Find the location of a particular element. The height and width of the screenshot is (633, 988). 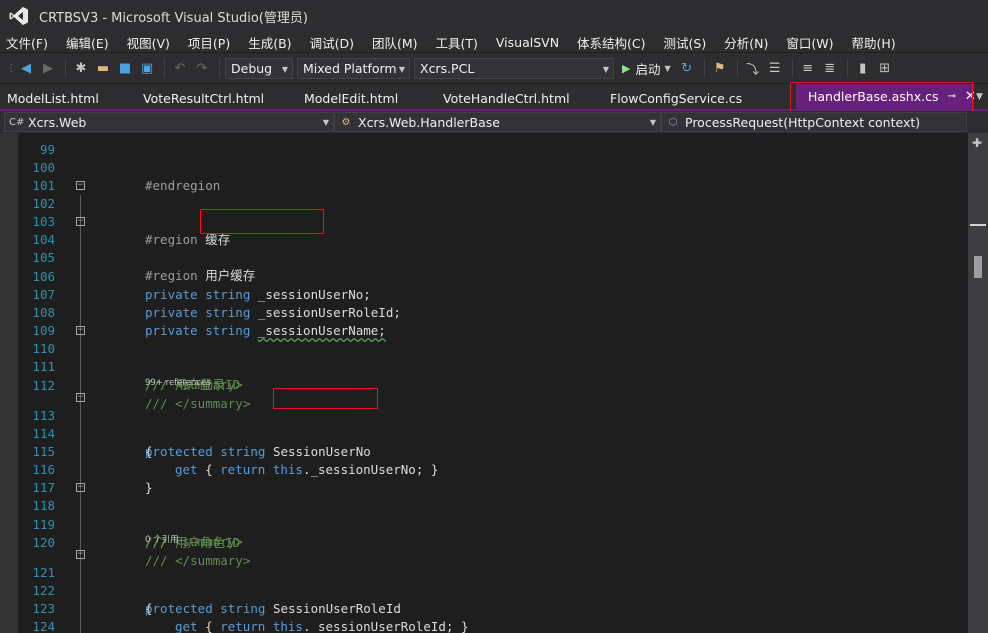

find-in-files-icon: ⚑ is located at coordinates (720, 68).